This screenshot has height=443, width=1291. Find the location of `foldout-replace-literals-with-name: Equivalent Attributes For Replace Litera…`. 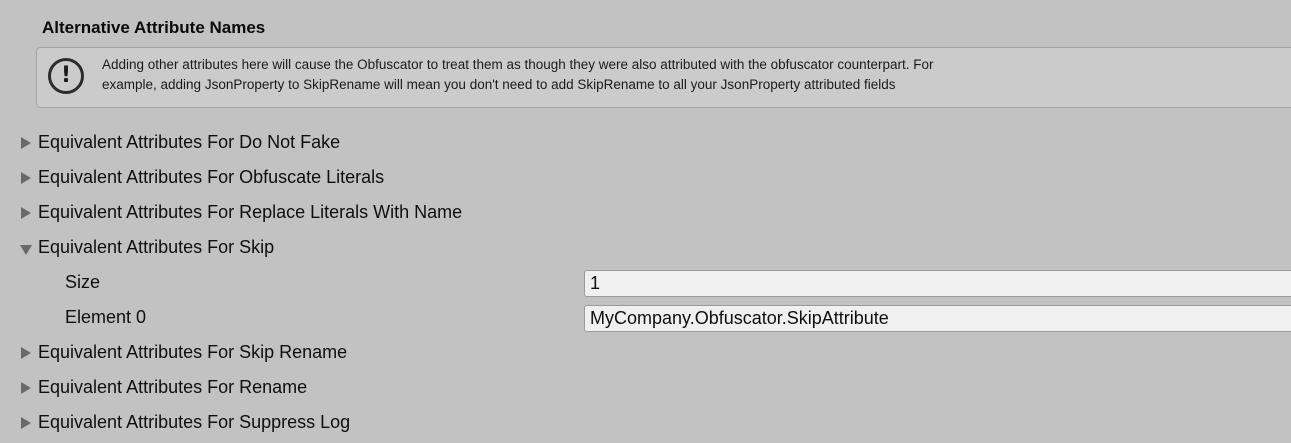

foldout-replace-literals-with-name: Equivalent Attributes For Replace Litera… is located at coordinates (645, 214).